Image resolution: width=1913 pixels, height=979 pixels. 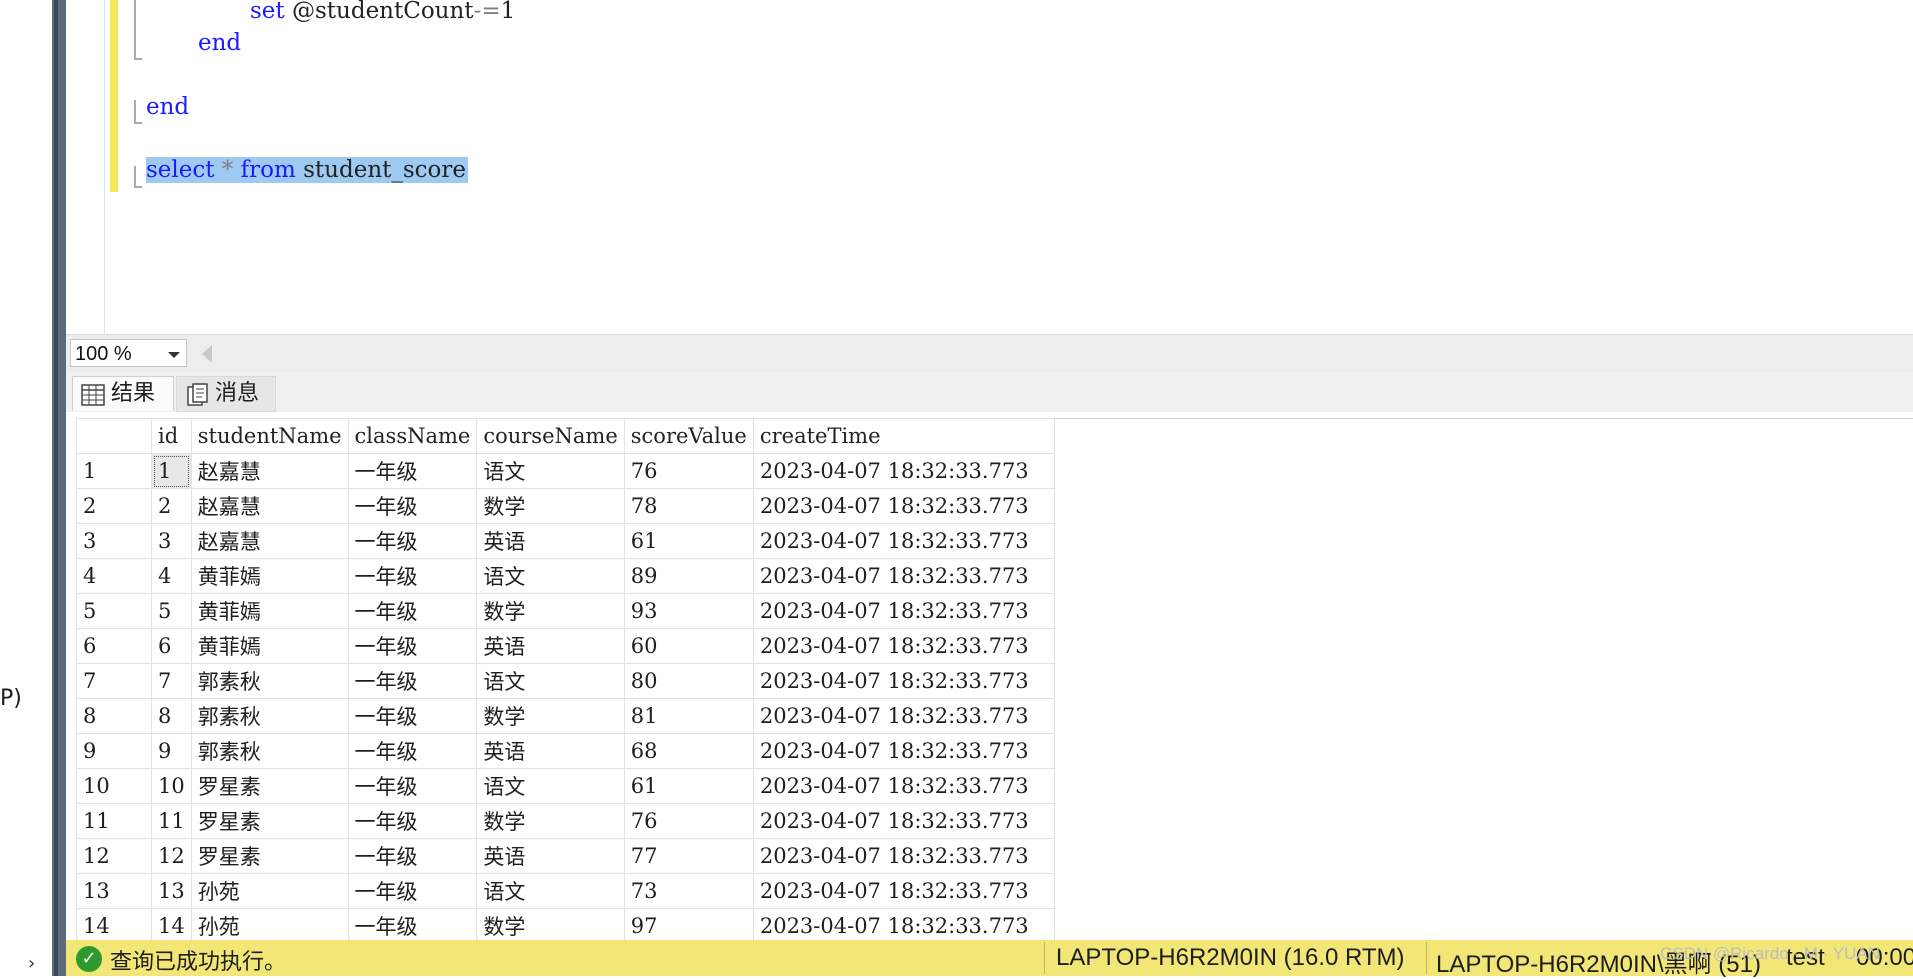 What do you see at coordinates (171, 821) in the screenshot?
I see `cell-id: 11` at bounding box center [171, 821].